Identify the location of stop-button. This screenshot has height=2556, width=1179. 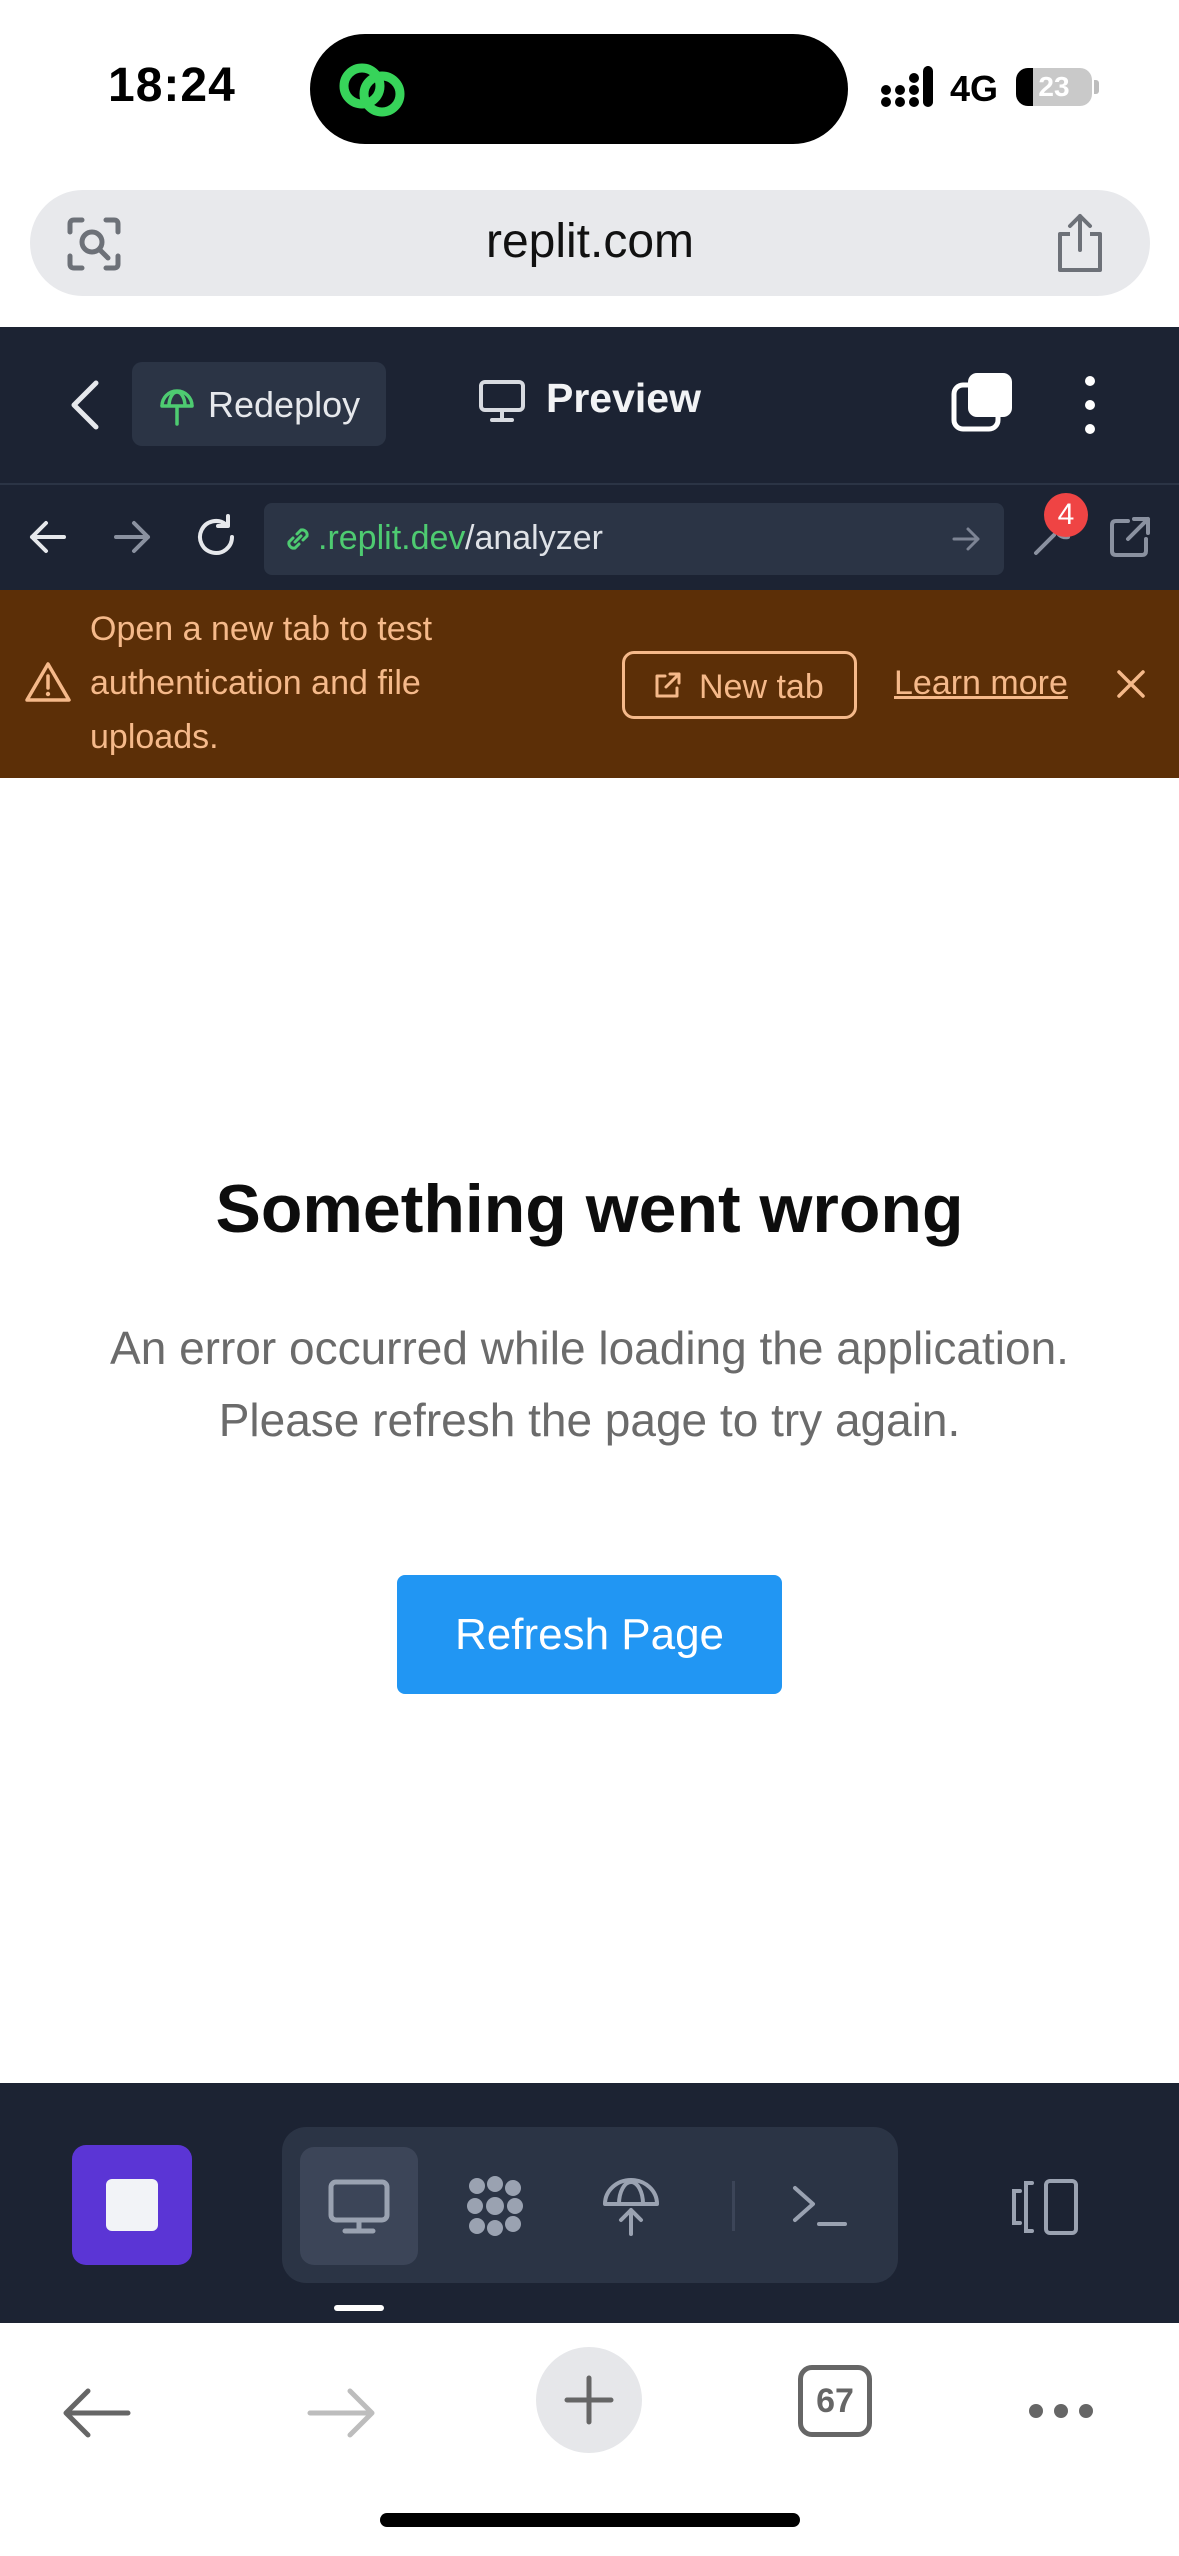
(132, 2205).